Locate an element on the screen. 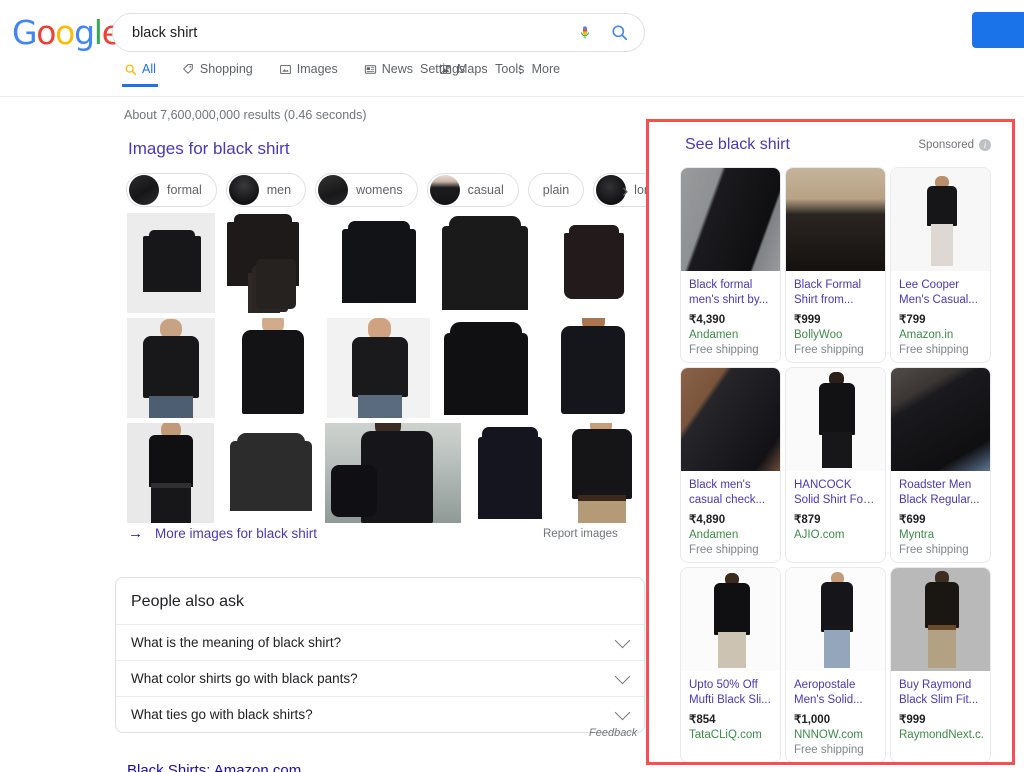  bottom-result-title: Black Shirts: Amazon.com is located at coordinates (214, 767).